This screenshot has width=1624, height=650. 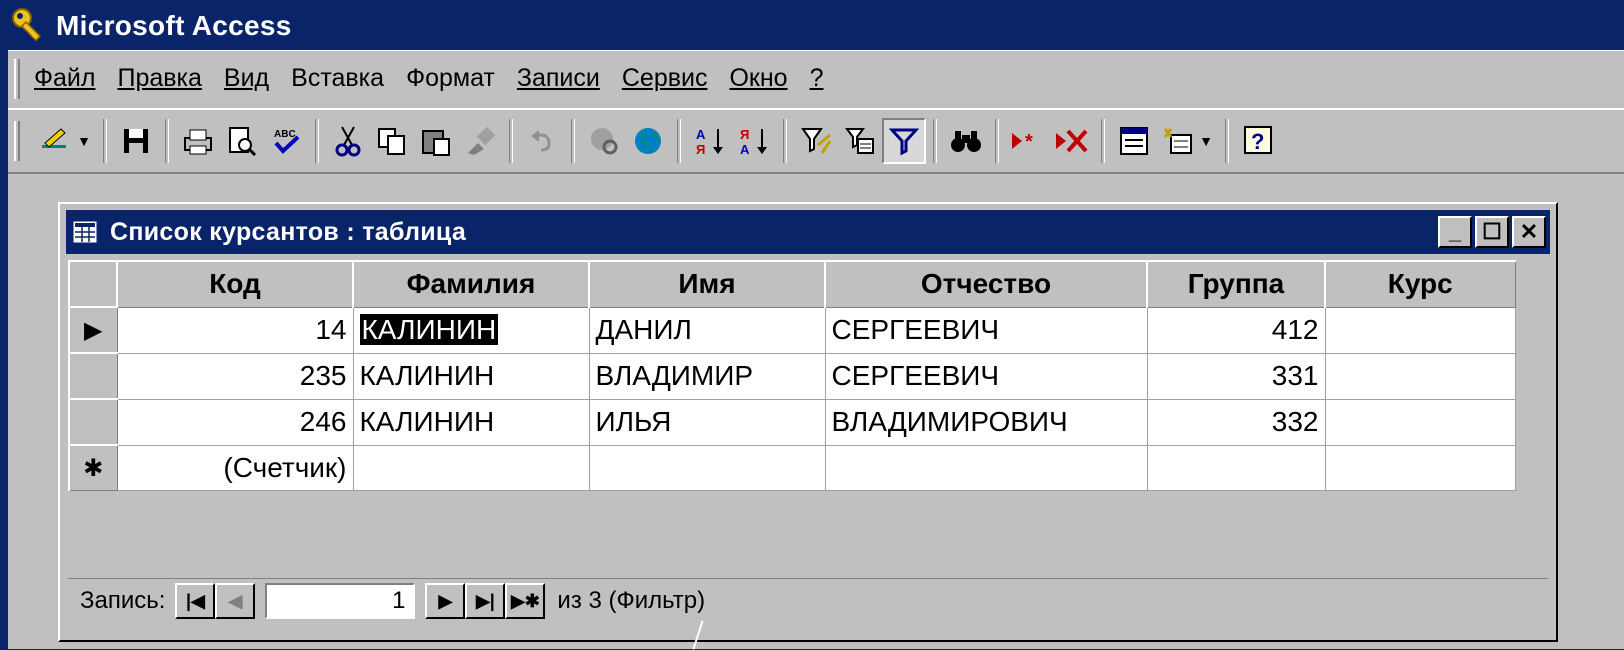 I want to click on cell-code: 14, so click(x=235, y=330).